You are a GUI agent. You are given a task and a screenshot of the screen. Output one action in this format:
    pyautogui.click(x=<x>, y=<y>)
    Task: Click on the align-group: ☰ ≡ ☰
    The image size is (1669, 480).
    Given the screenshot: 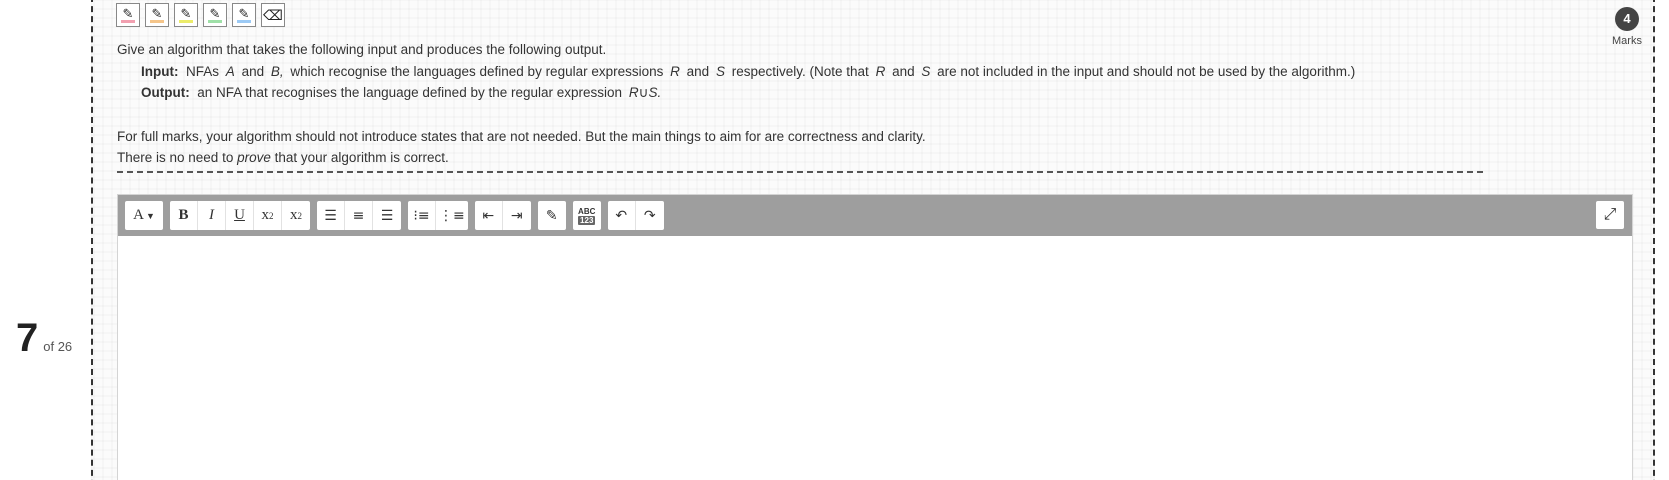 What is the action you would take?
    pyautogui.click(x=359, y=215)
    